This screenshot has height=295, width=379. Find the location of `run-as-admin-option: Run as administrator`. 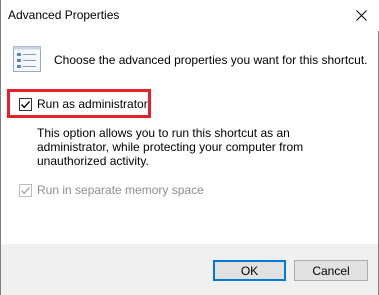

run-as-admin-option: Run as administrator is located at coordinates (83, 104).